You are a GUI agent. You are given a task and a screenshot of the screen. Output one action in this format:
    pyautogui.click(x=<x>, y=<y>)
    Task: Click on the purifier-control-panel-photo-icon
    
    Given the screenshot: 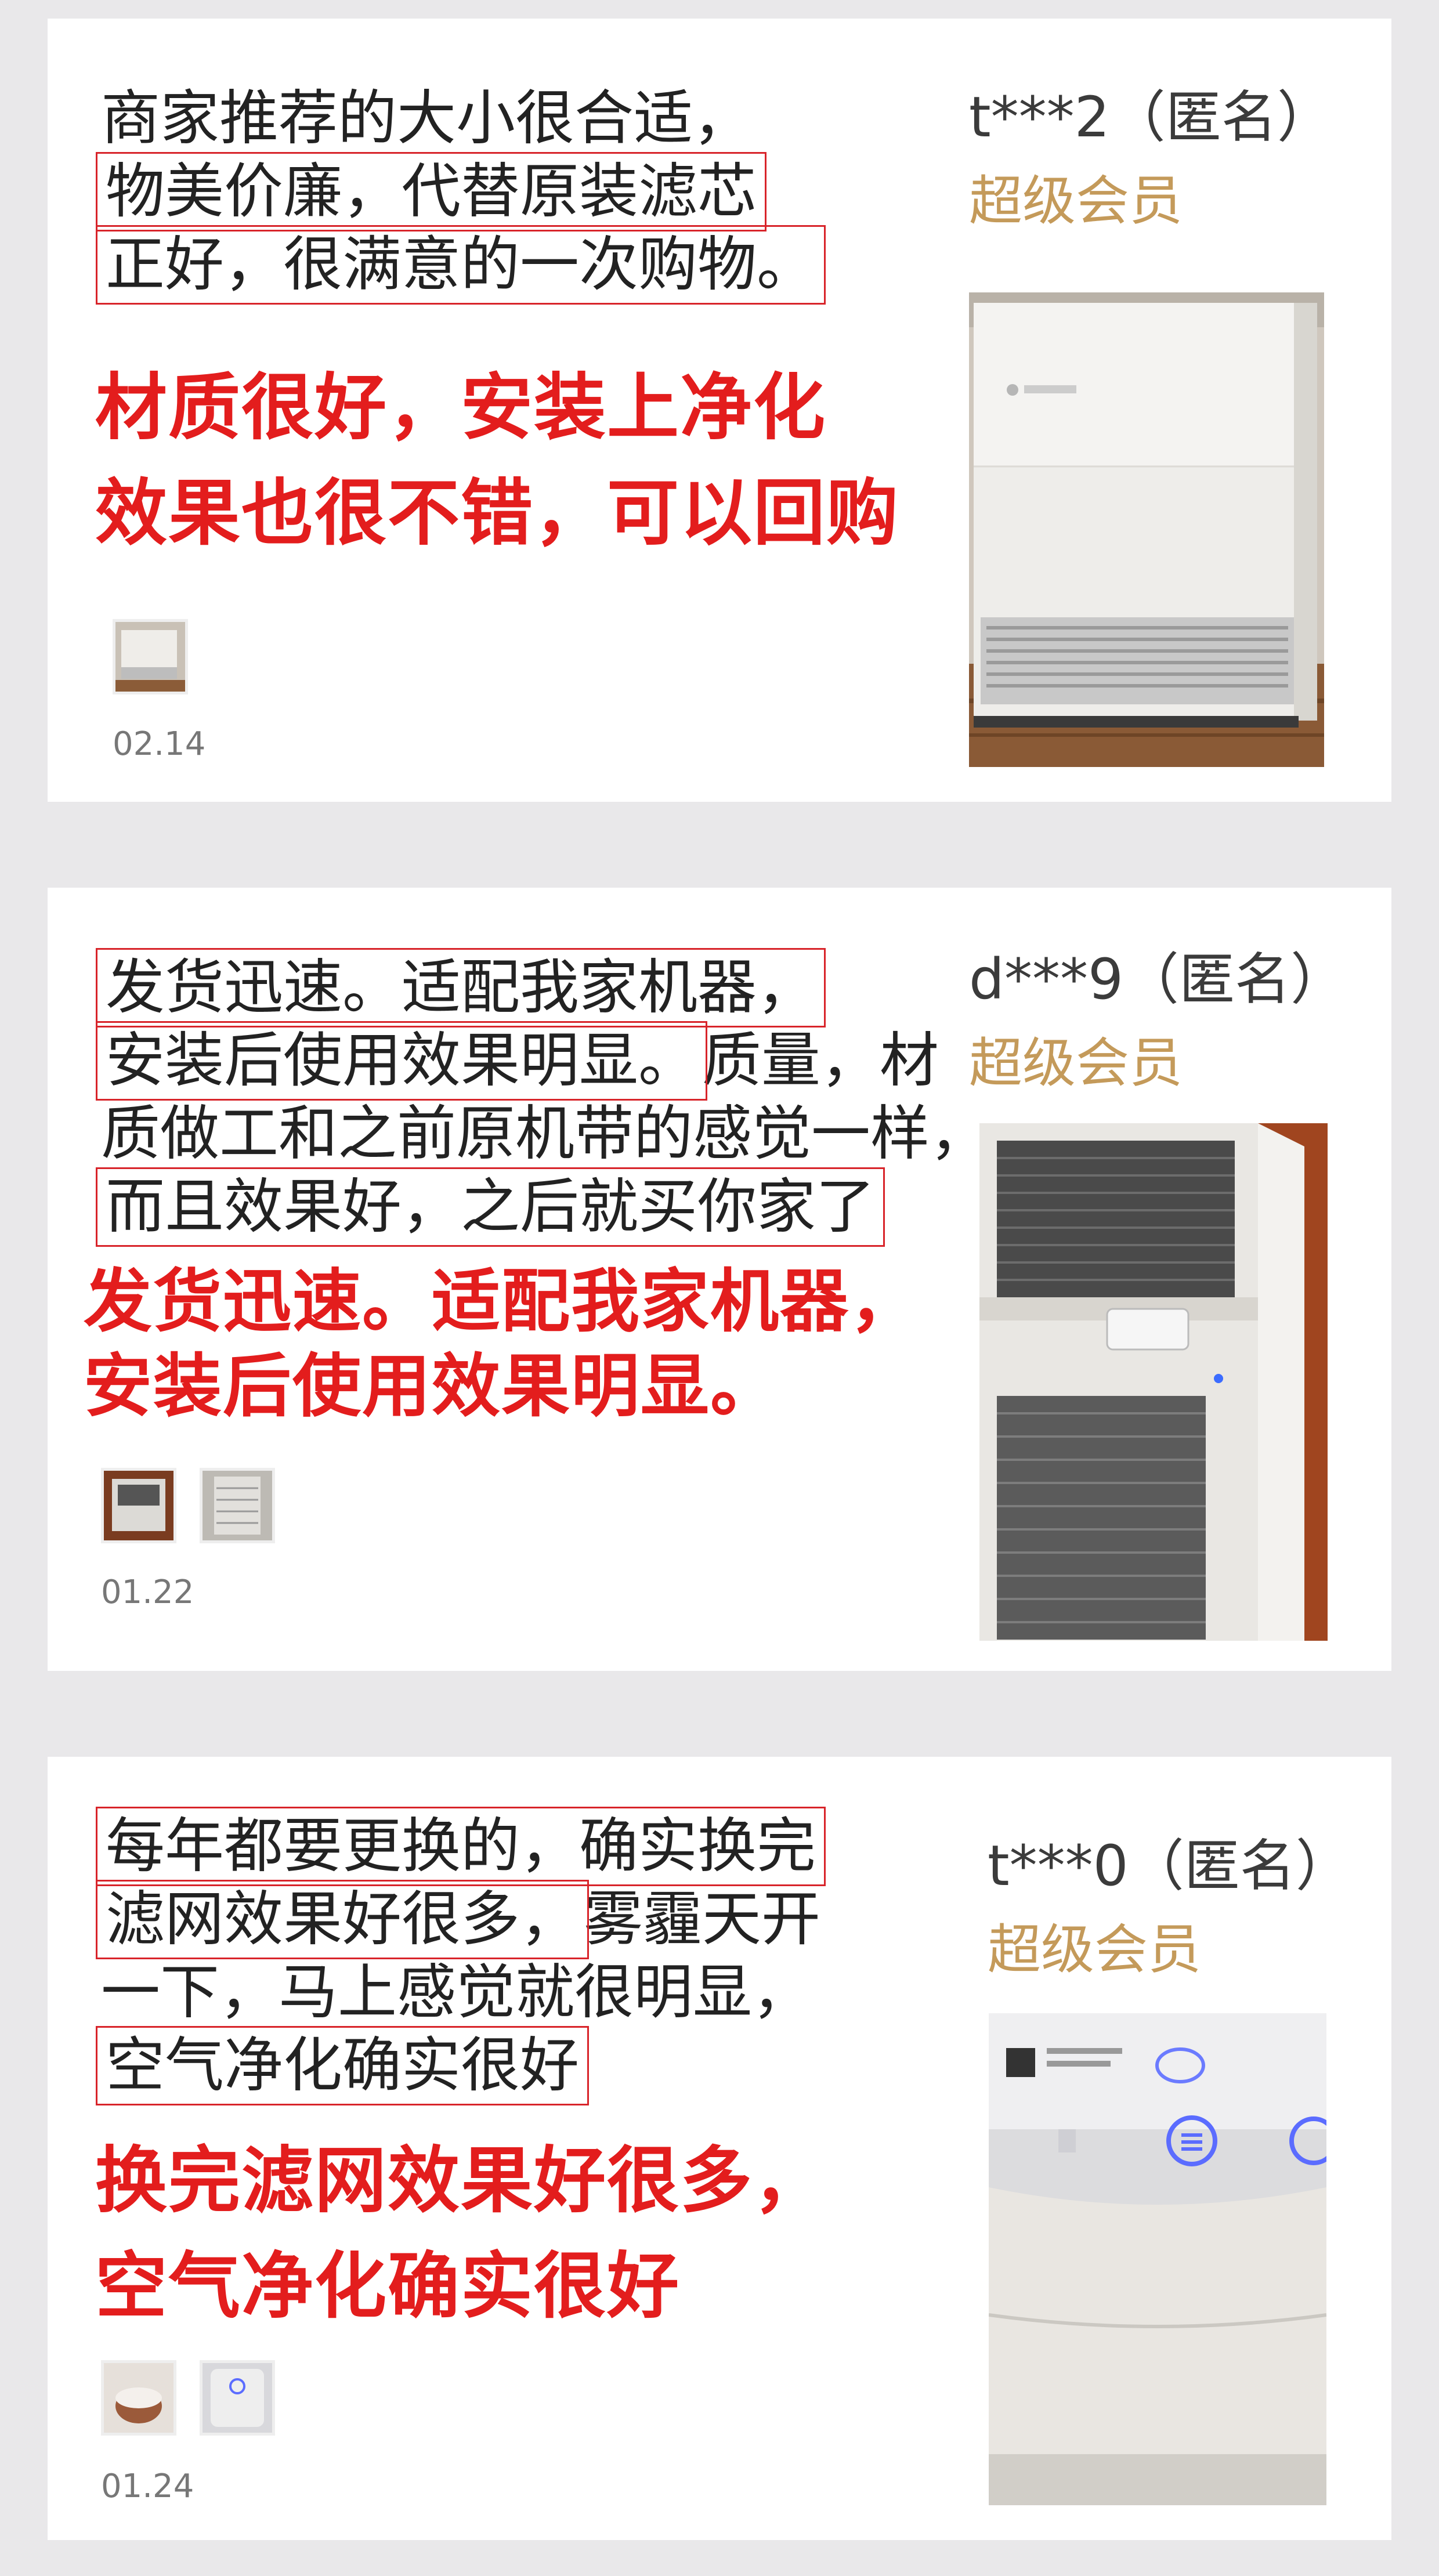 What is the action you would take?
    pyautogui.click(x=1157, y=2259)
    